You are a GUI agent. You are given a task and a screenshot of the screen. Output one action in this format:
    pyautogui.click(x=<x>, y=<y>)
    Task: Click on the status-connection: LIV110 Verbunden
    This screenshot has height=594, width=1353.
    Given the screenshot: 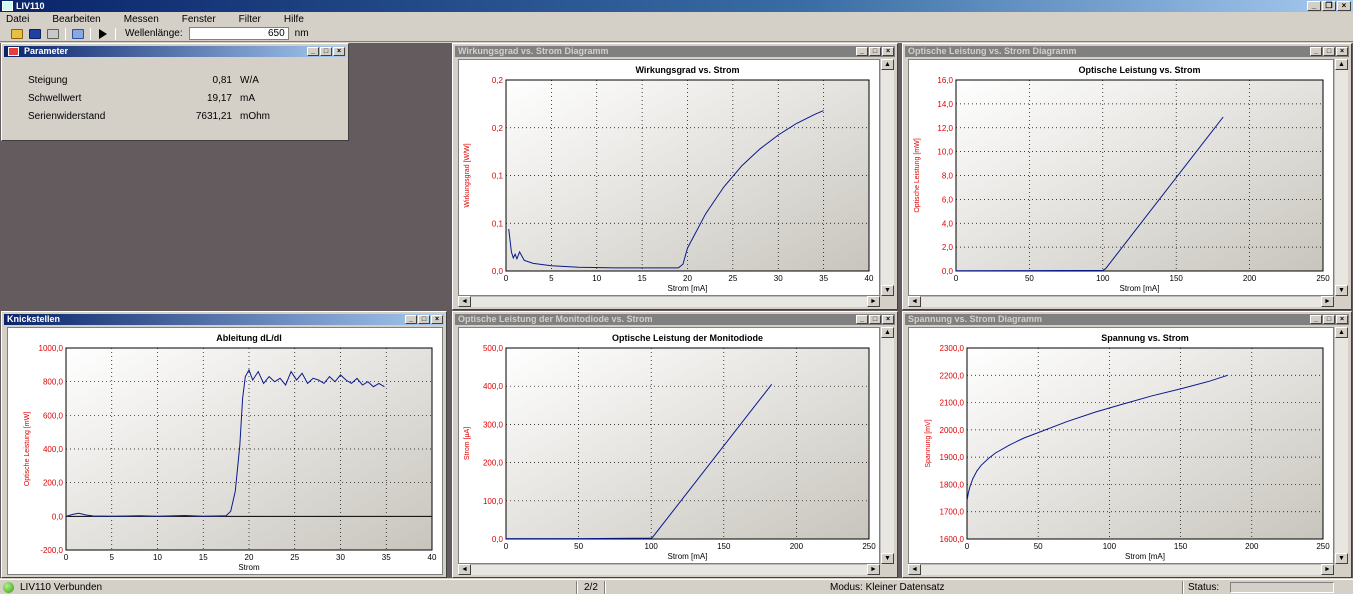 What is the action you would take?
    pyautogui.click(x=61, y=587)
    